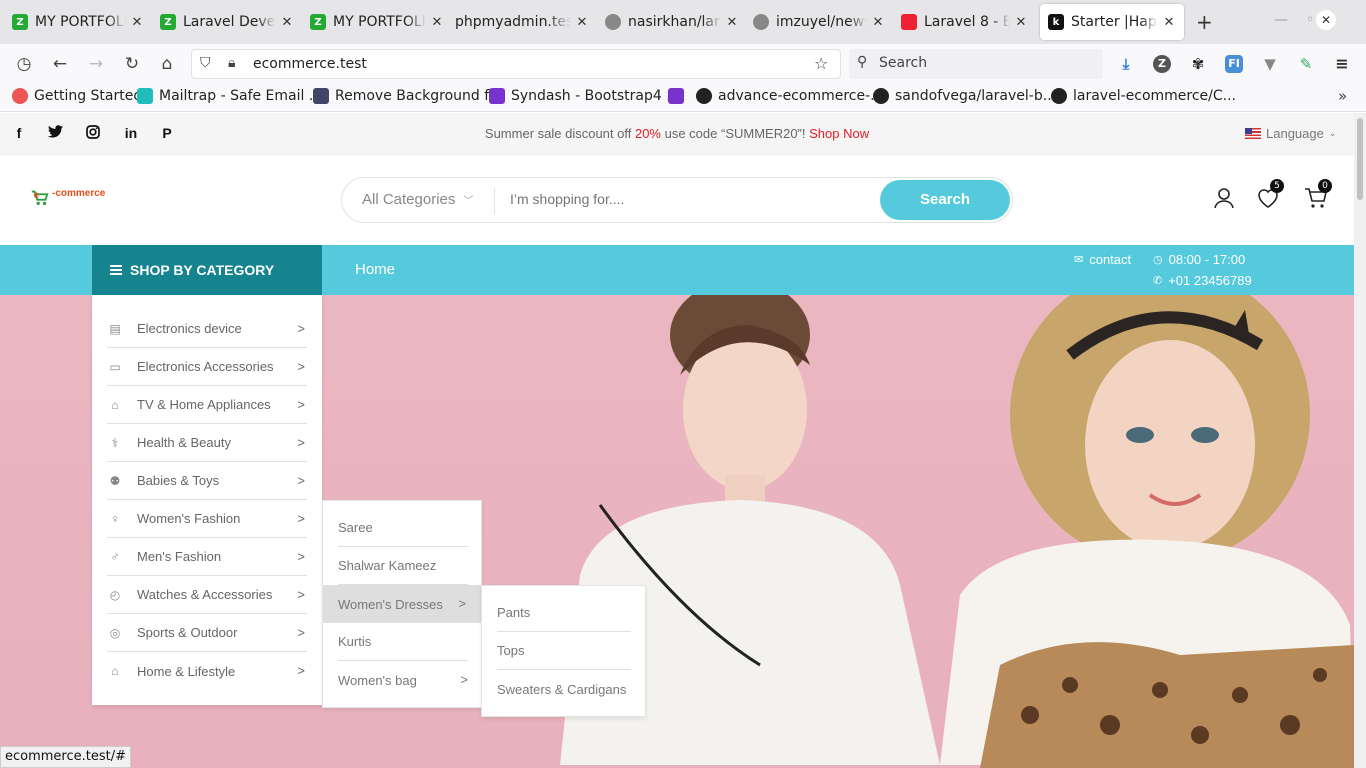 The width and height of the screenshot is (1366, 768). I want to click on submenu-item-womens-bag: Women's bag >, so click(403, 680).